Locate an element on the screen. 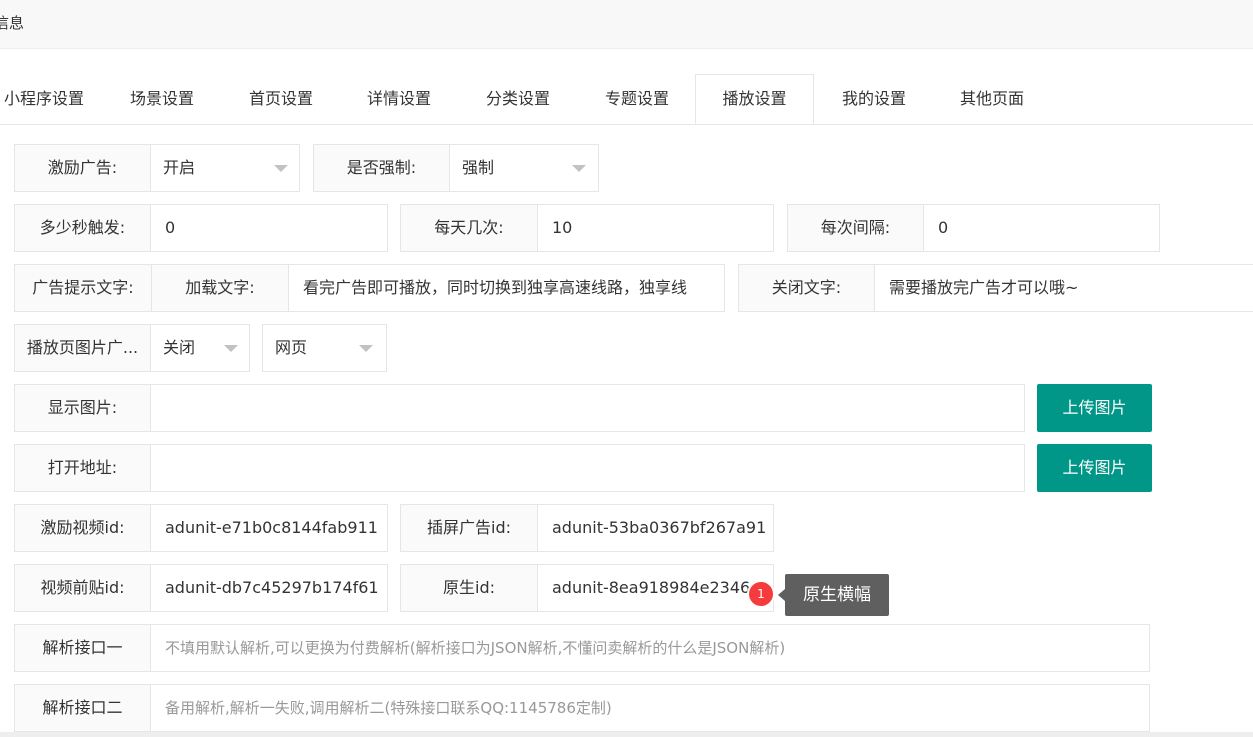  play-image-ad-select: 关闭 is located at coordinates (200, 348).